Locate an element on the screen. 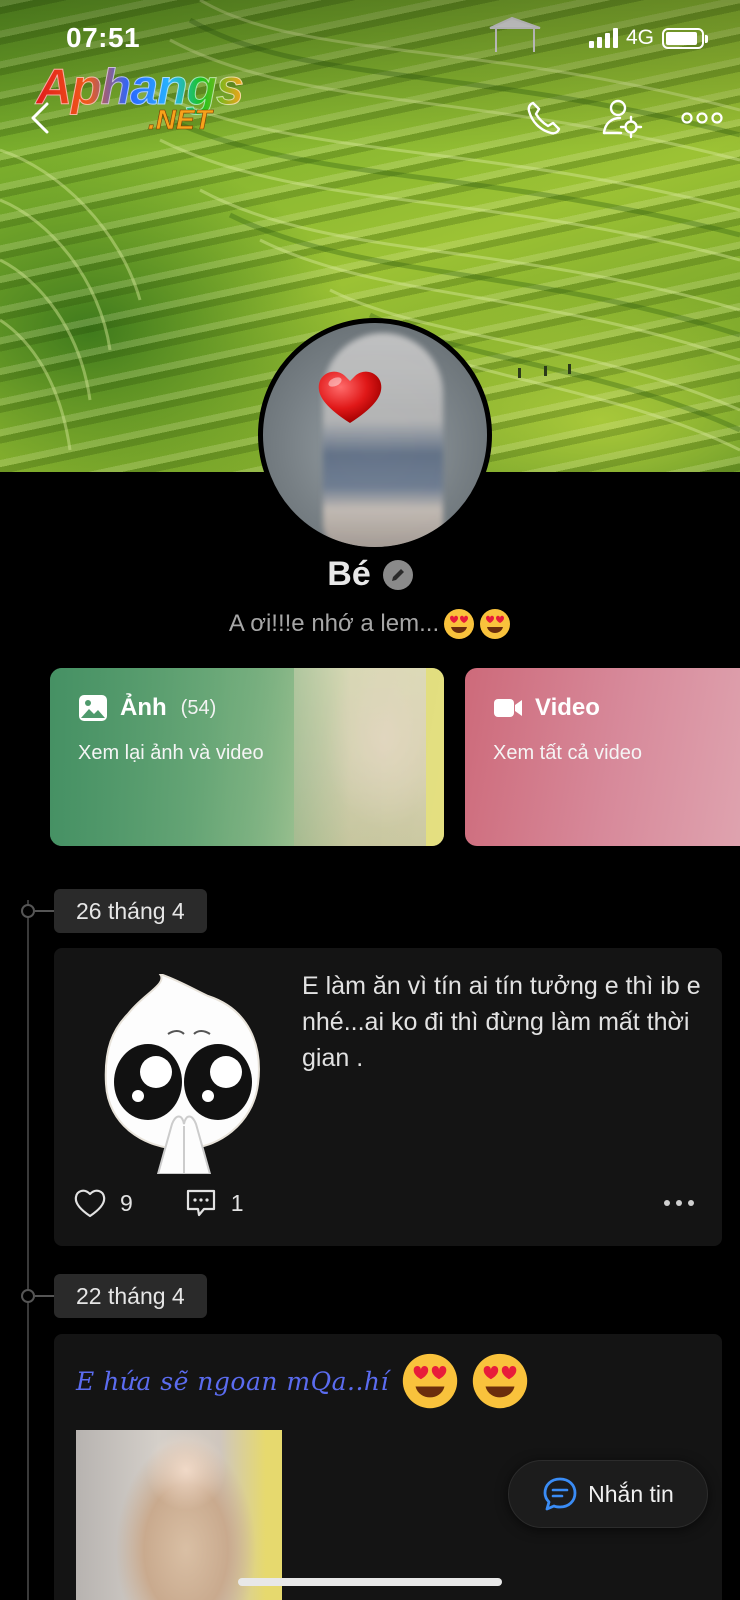  date-chip: 22 tháng 4 is located at coordinates (130, 1296).